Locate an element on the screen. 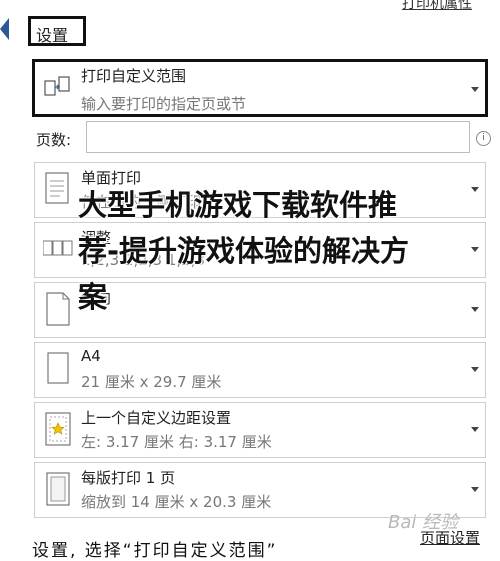 The image size is (500, 561). print-range-highlight-box is located at coordinates (260, 88).